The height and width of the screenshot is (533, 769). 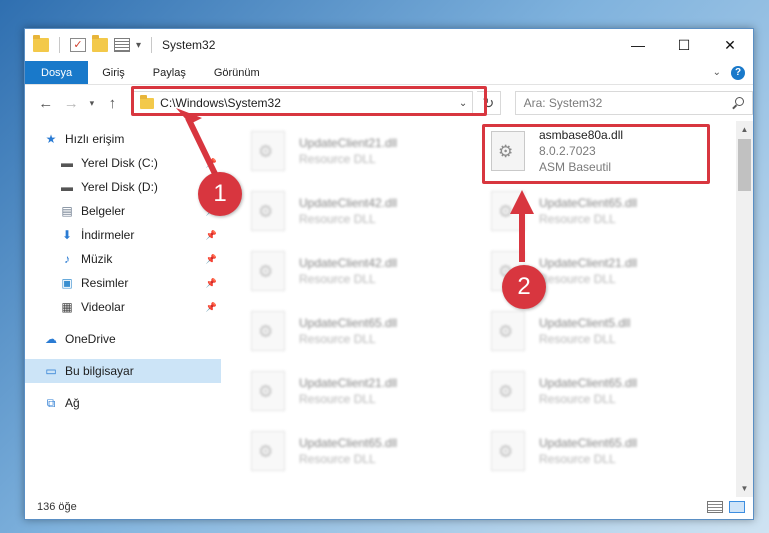 I want to click on scroll-thumb, so click(x=744, y=165).